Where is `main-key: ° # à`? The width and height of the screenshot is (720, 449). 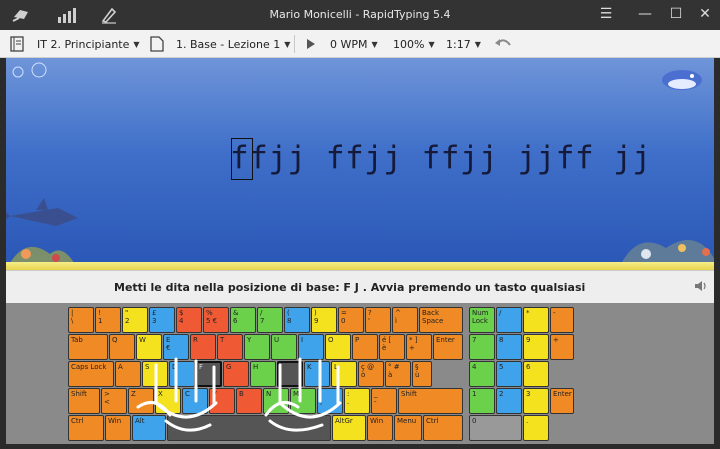
main-key: ° # à is located at coordinates (398, 374).